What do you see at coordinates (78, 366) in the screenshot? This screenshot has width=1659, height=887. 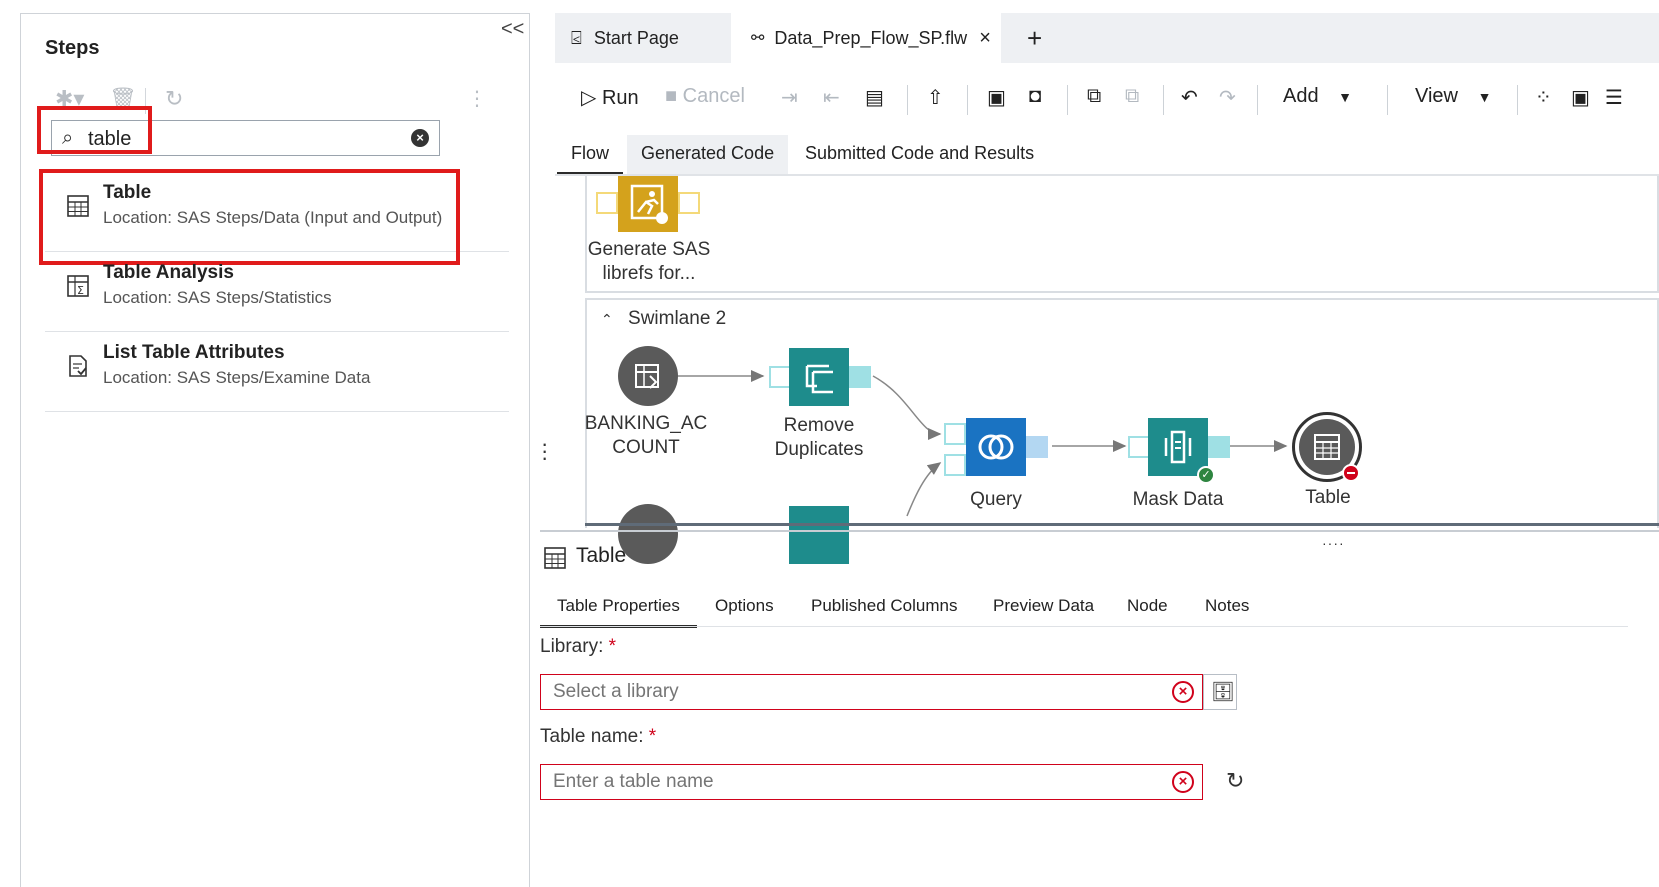 I see `list-attributes-icon` at bounding box center [78, 366].